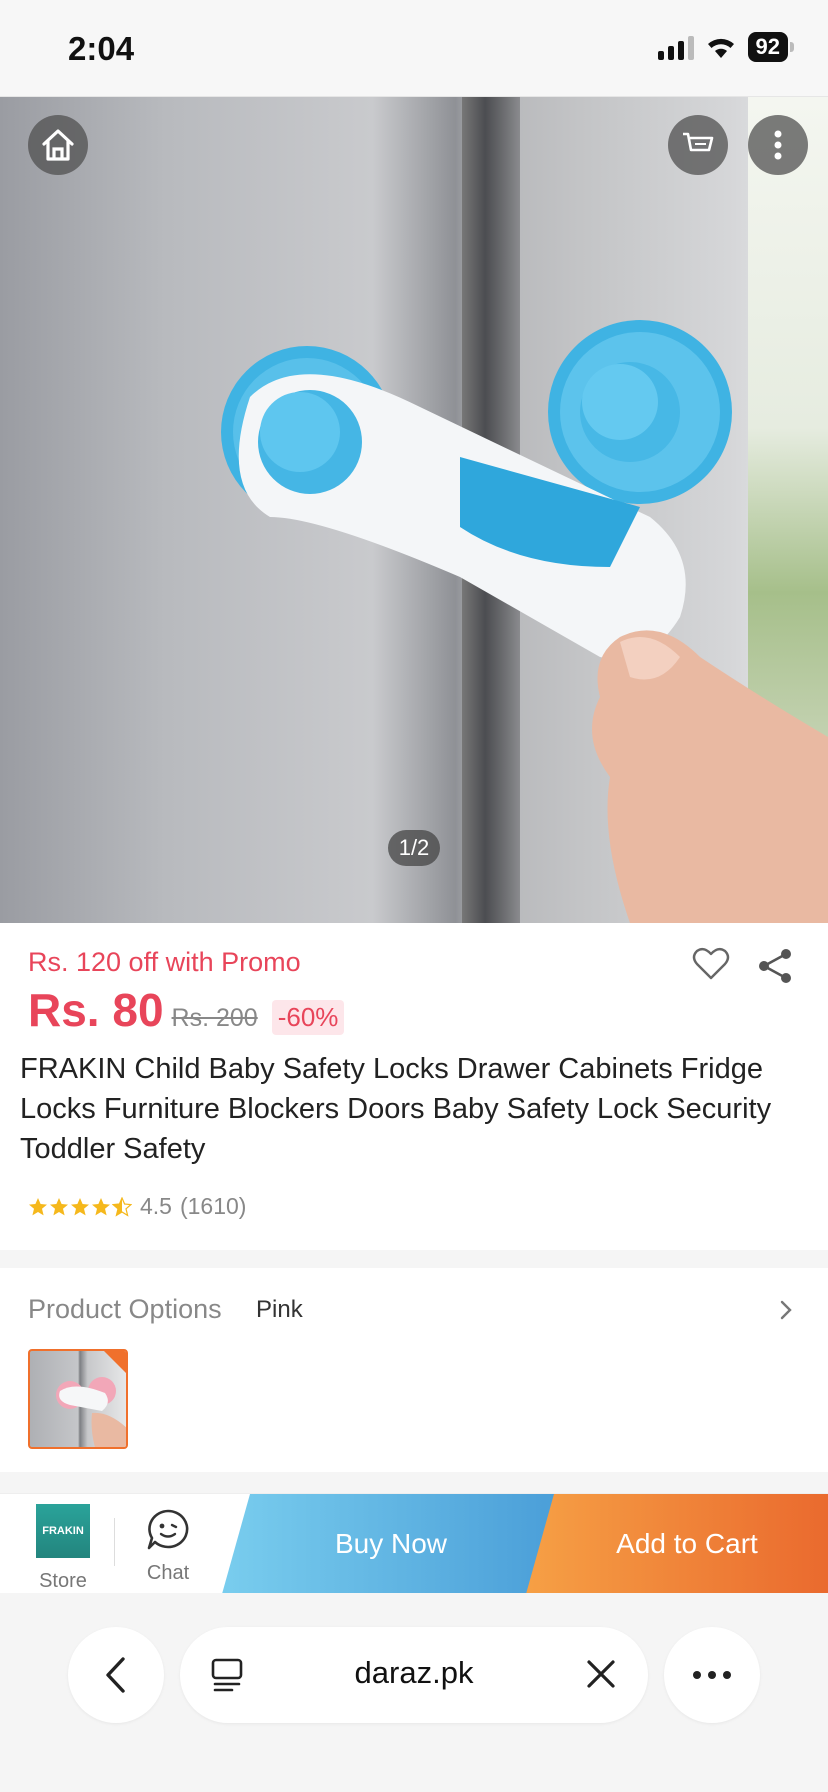  What do you see at coordinates (720, 48) in the screenshot?
I see `wifi-icon` at bounding box center [720, 48].